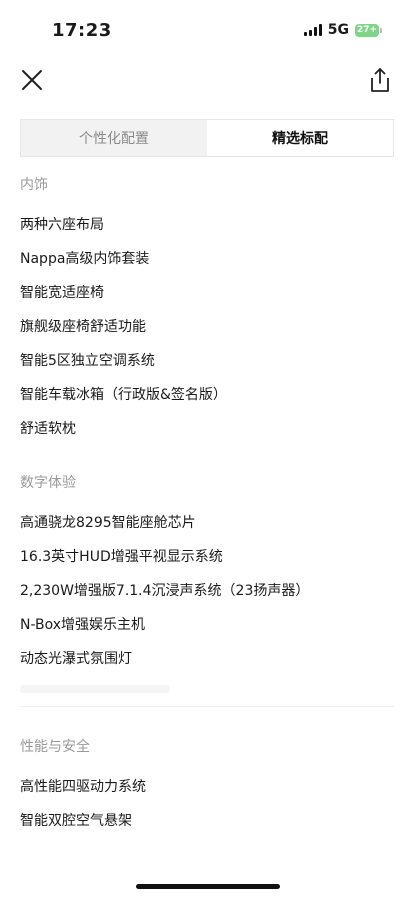  What do you see at coordinates (62, 293) in the screenshot?
I see `list-item: 智能宽适座椅` at bounding box center [62, 293].